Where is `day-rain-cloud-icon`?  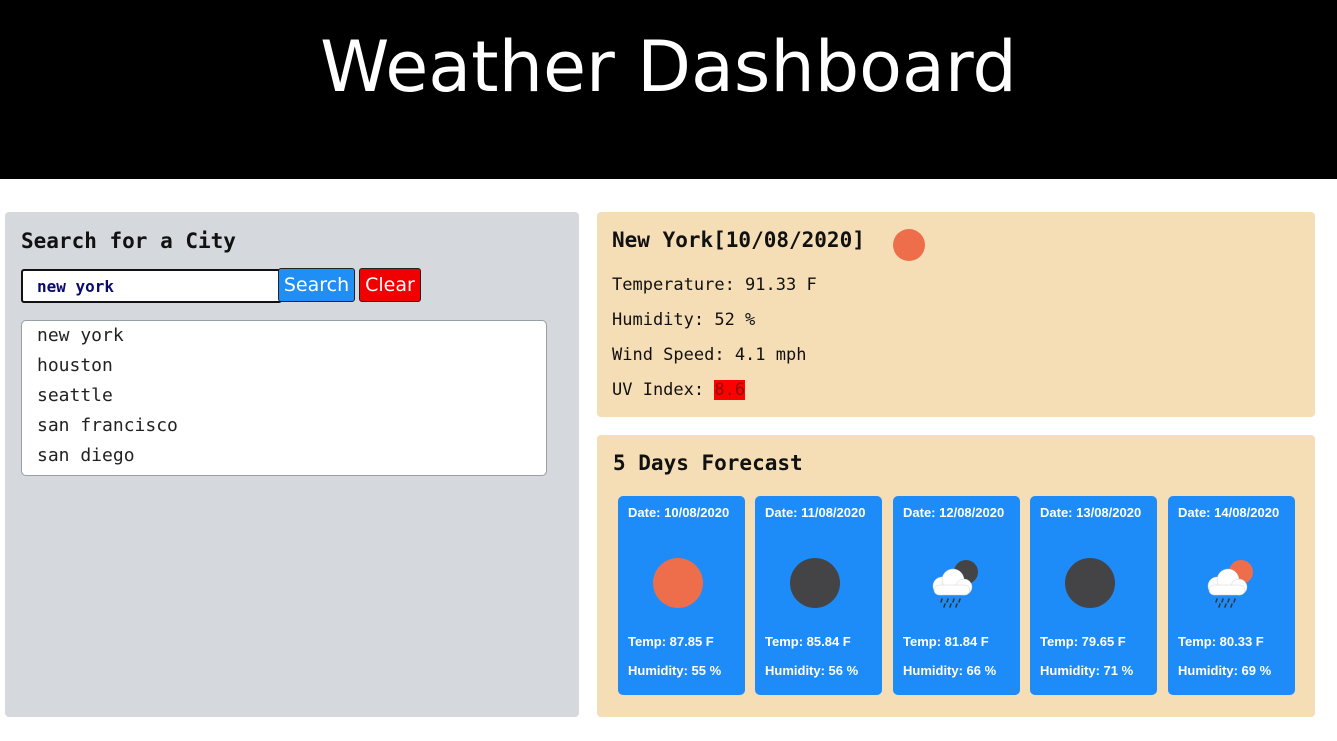 day-rain-cloud-icon is located at coordinates (1229, 584).